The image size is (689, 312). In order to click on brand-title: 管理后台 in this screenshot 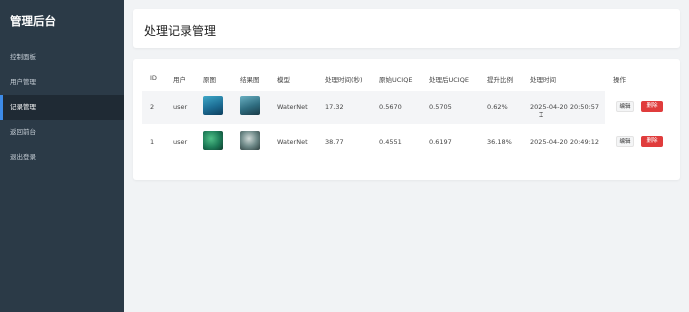, I will do `click(33, 21)`.